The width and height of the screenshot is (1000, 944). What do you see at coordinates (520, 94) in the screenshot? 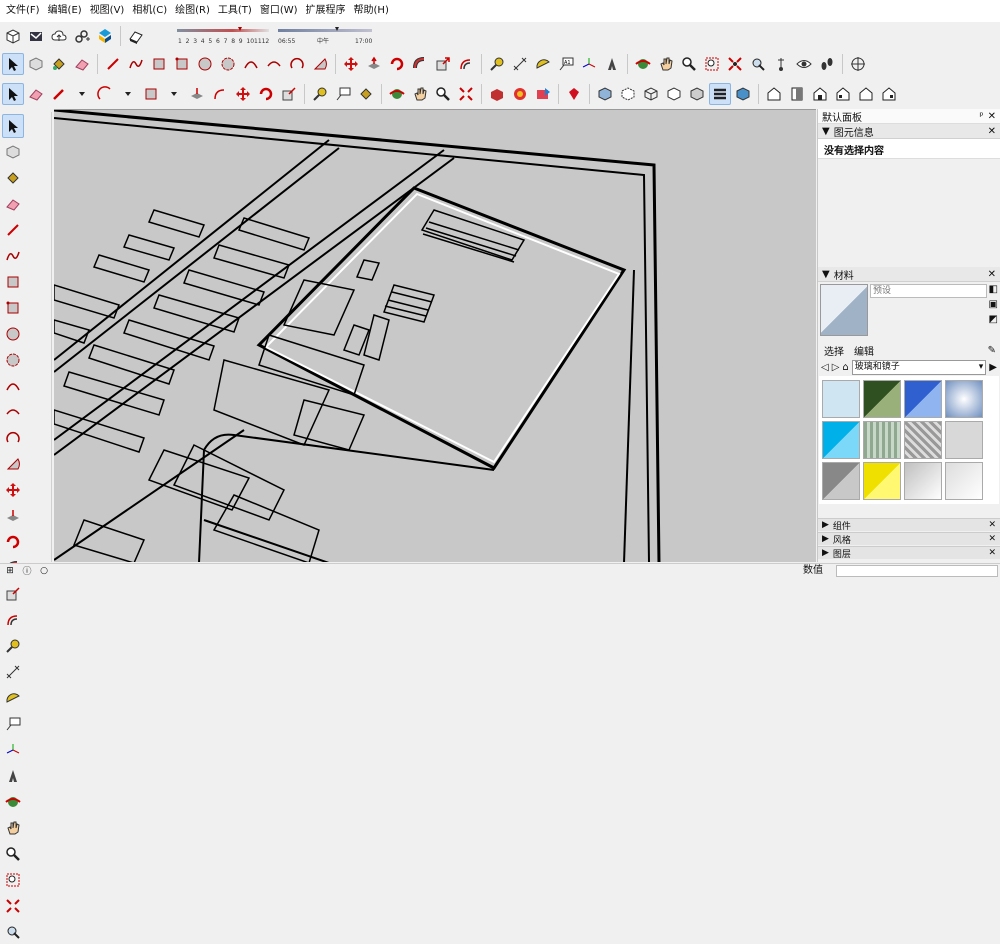
I see `extension-warehouse-icon` at bounding box center [520, 94].